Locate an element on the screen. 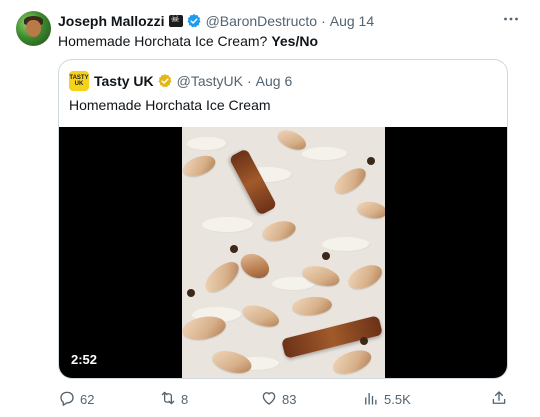 This screenshot has width=540, height=417. quoted-author-name: Tasty UK is located at coordinates (124, 81).